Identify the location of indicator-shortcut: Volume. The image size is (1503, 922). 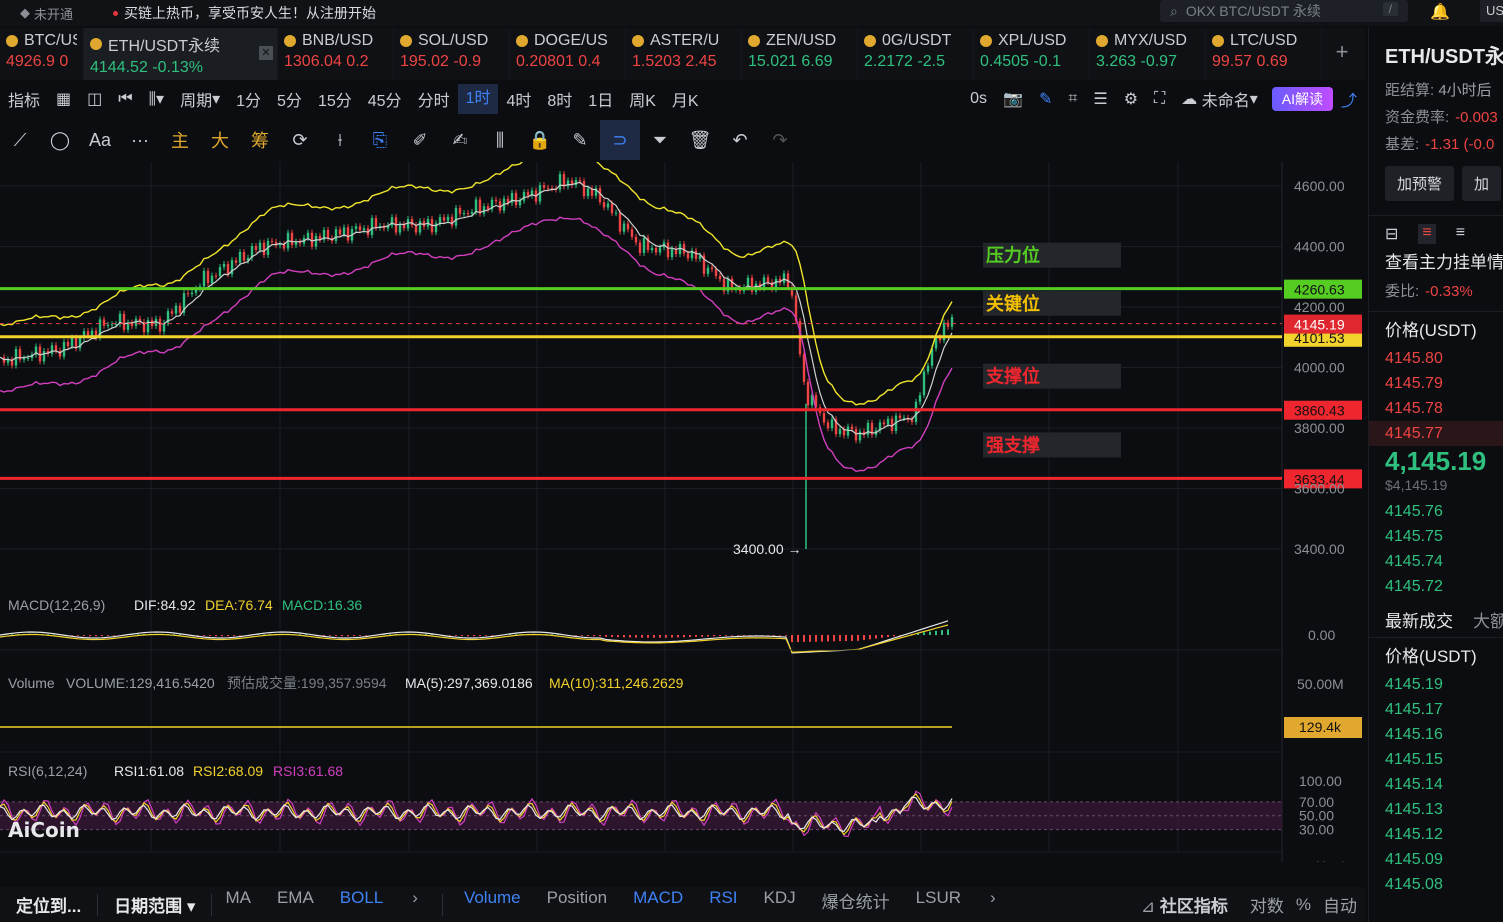
(492, 905).